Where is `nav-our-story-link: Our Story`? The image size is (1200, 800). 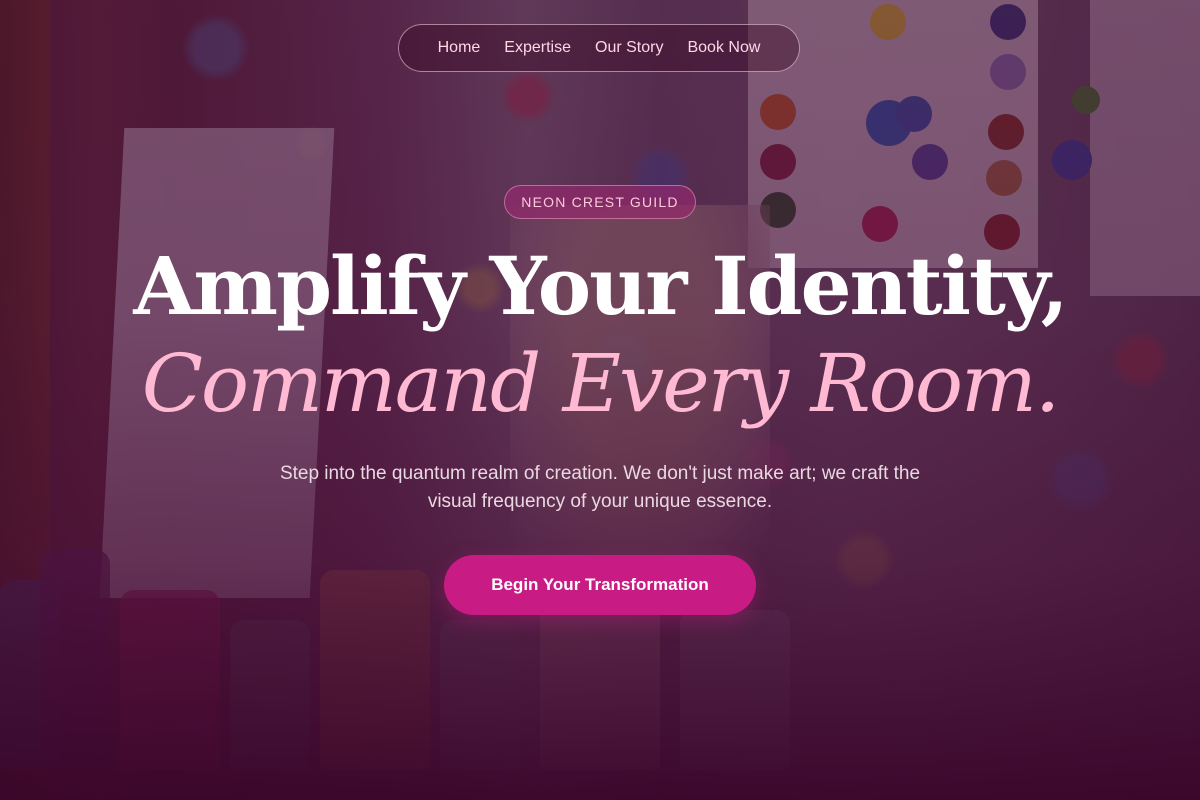
nav-our-story-link: Our Story is located at coordinates (629, 48).